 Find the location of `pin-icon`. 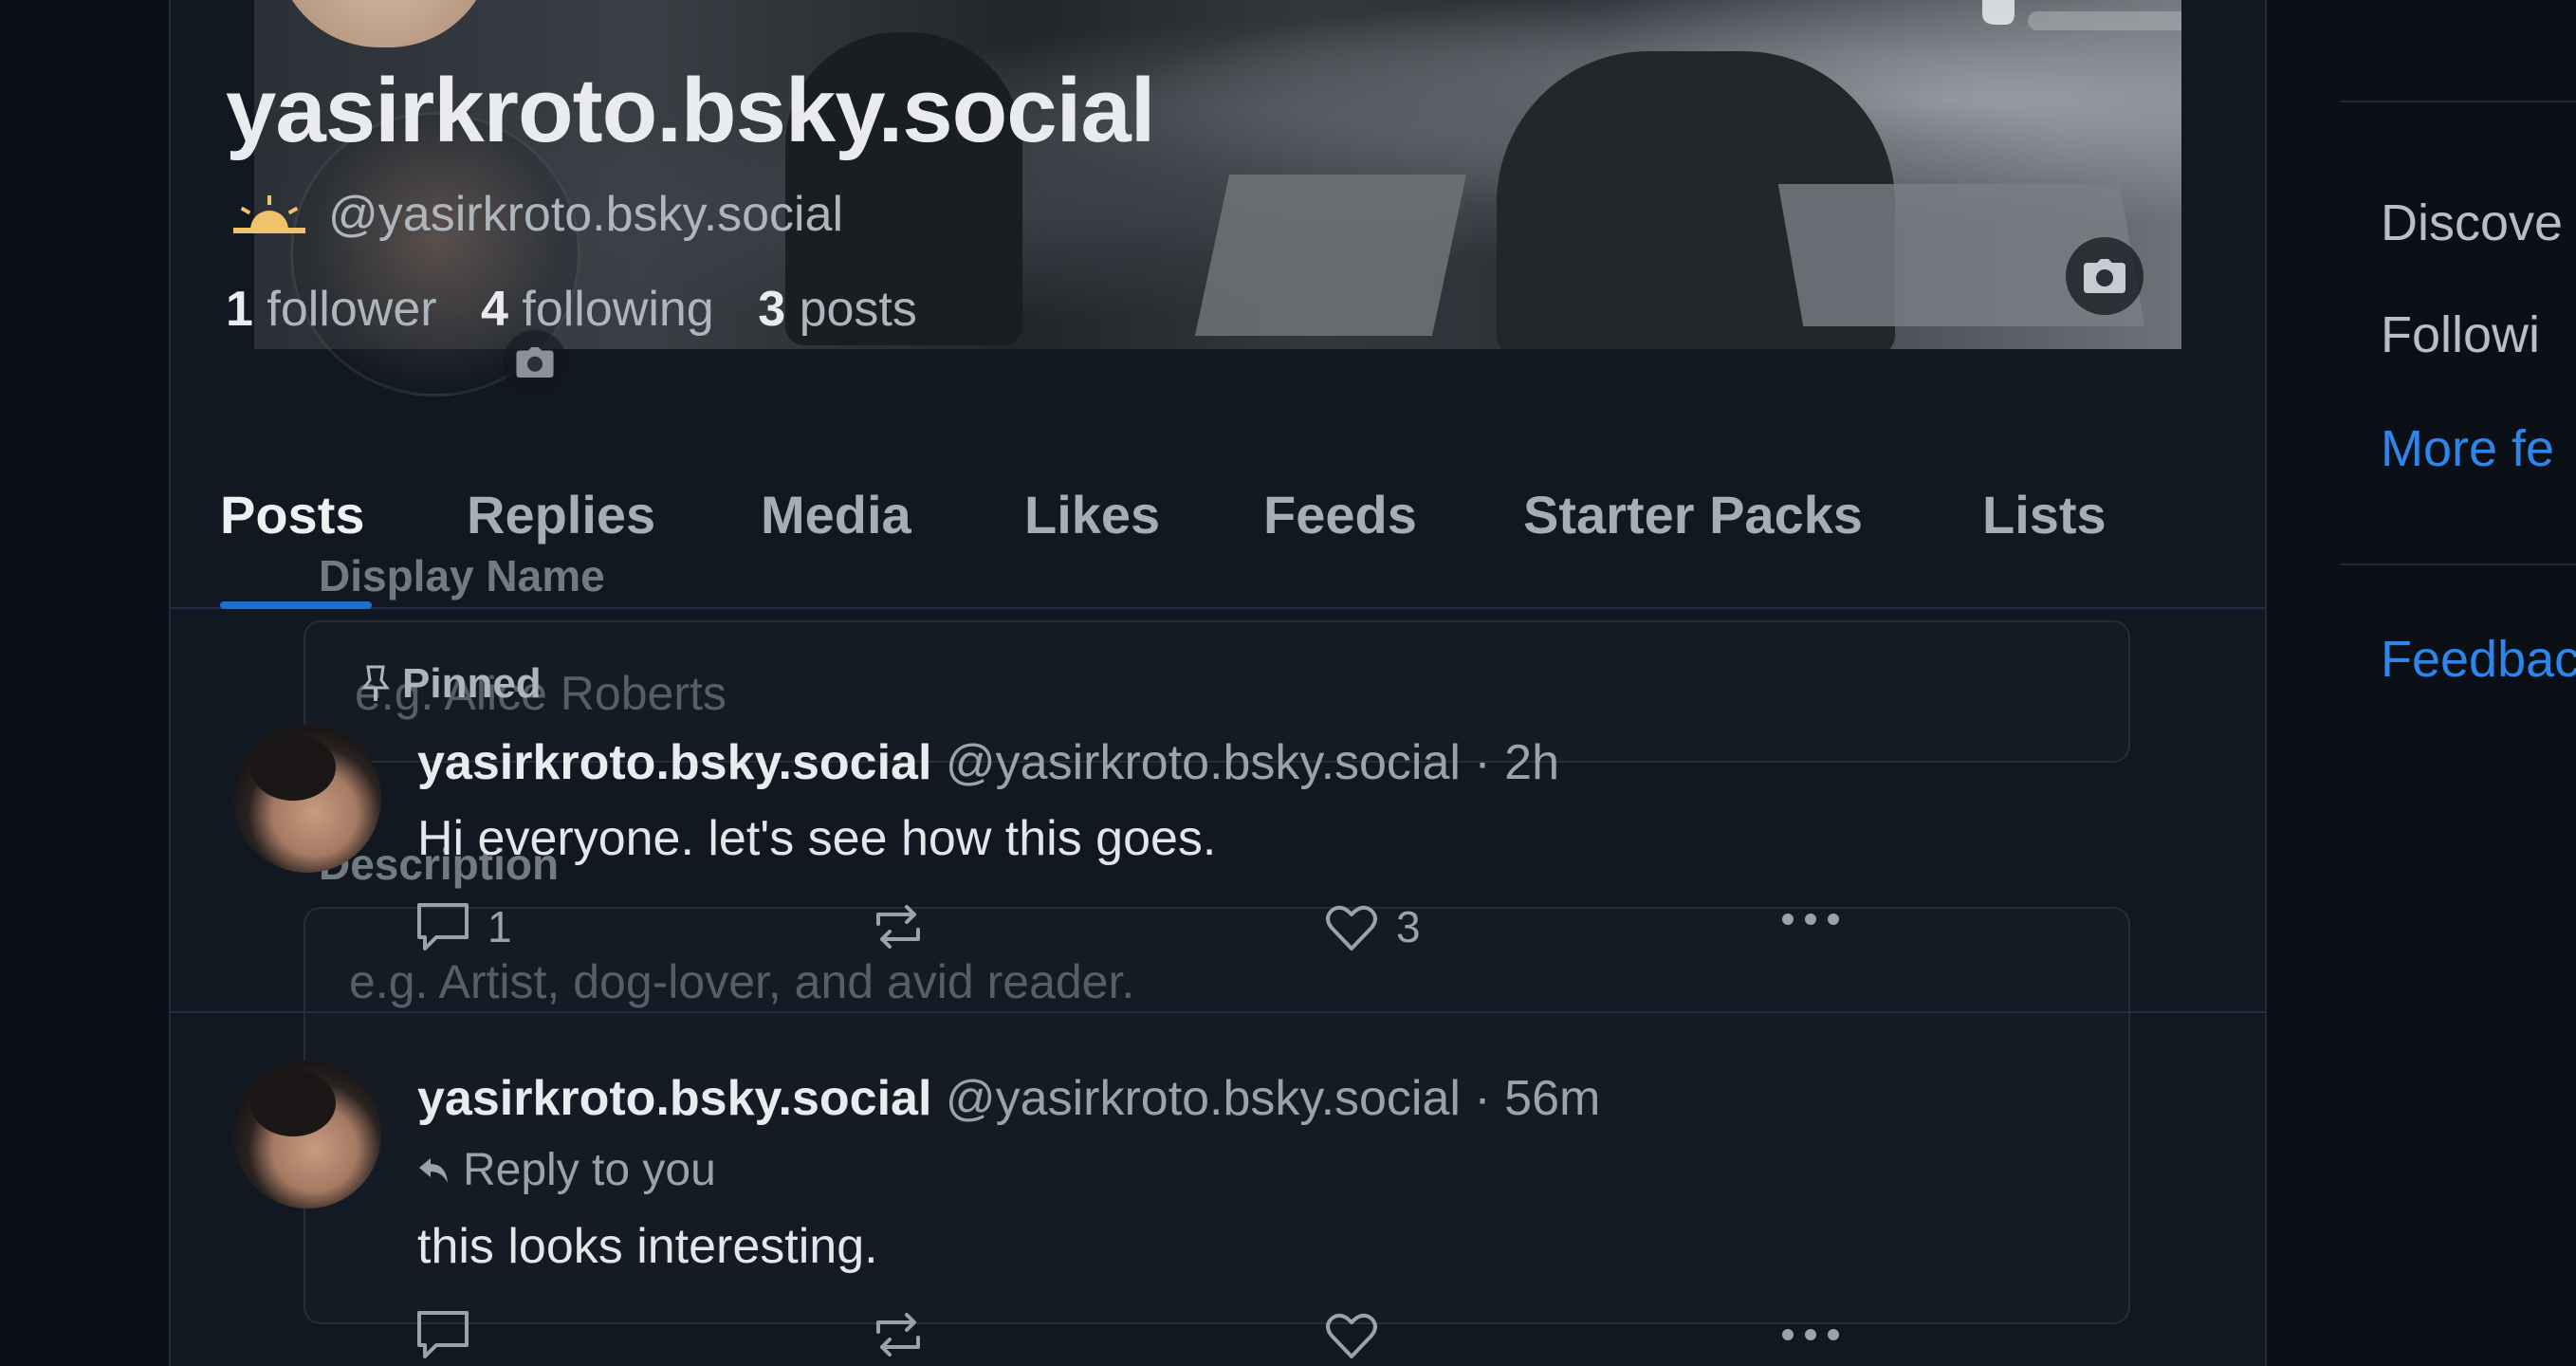

pin-icon is located at coordinates (375, 683).